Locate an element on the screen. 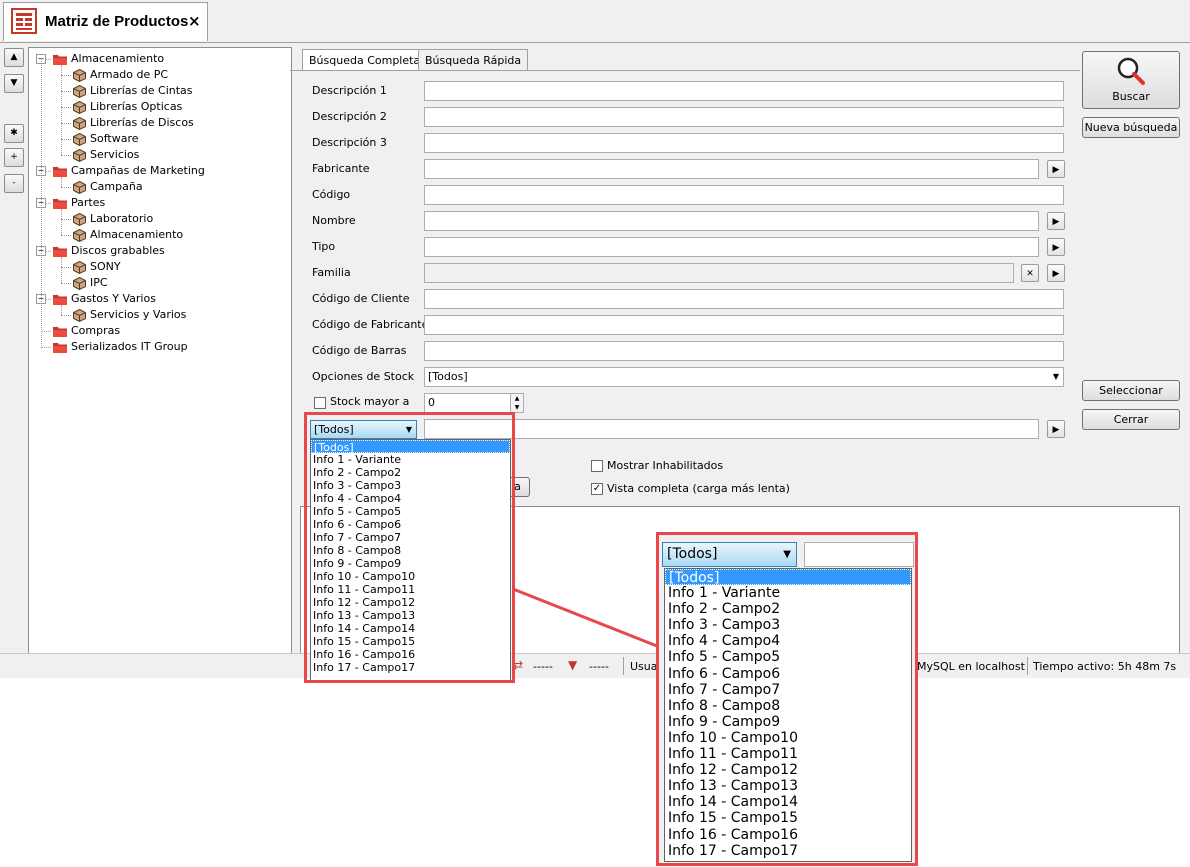 The width and height of the screenshot is (1190, 867). callout-connector is located at coordinates (587, 618).